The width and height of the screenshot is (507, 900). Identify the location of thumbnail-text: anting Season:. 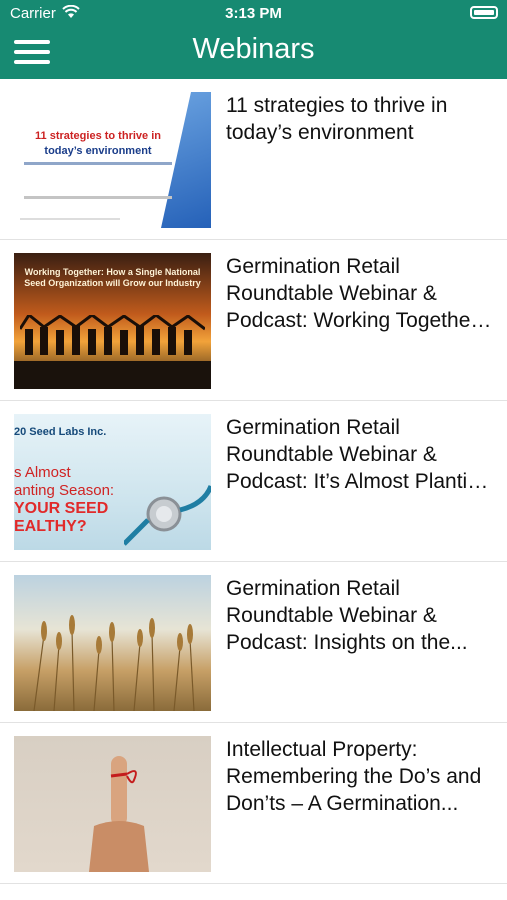
(64, 490).